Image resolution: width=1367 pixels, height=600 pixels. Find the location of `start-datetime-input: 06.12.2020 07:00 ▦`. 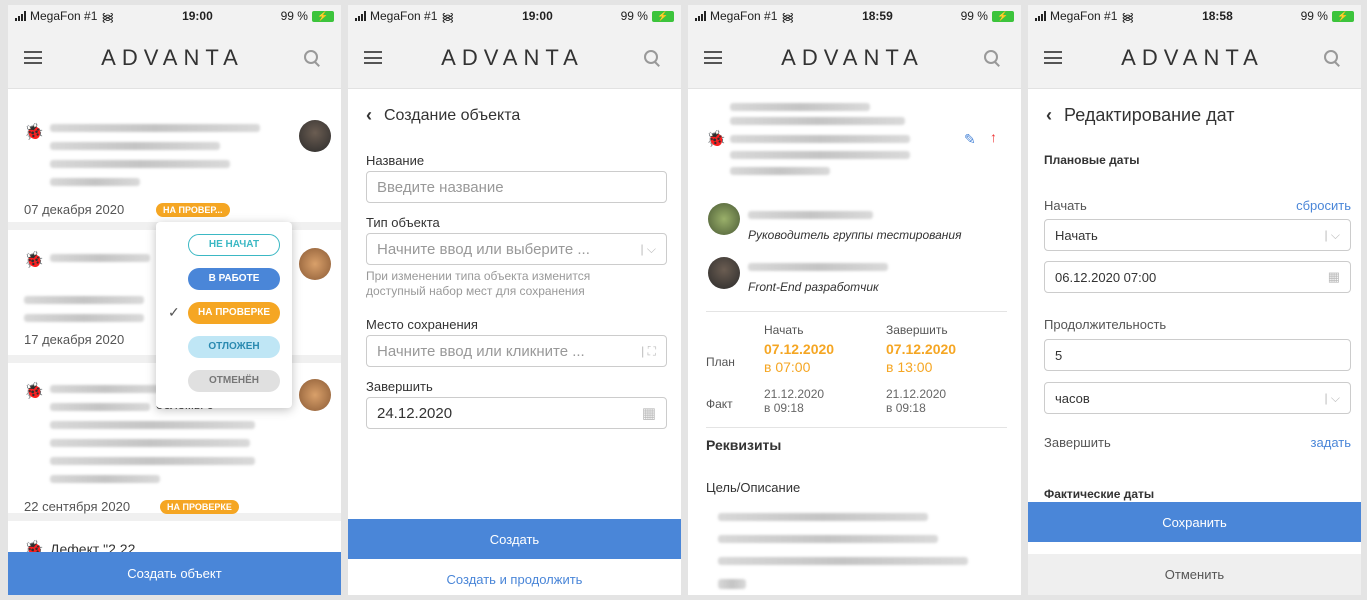

start-datetime-input: 06.12.2020 07:00 ▦ is located at coordinates (1197, 277).